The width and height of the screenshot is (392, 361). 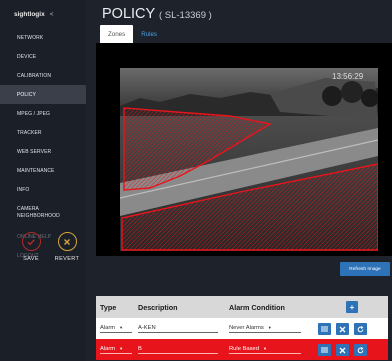 I want to click on description-input: B, so click(x=178, y=350).